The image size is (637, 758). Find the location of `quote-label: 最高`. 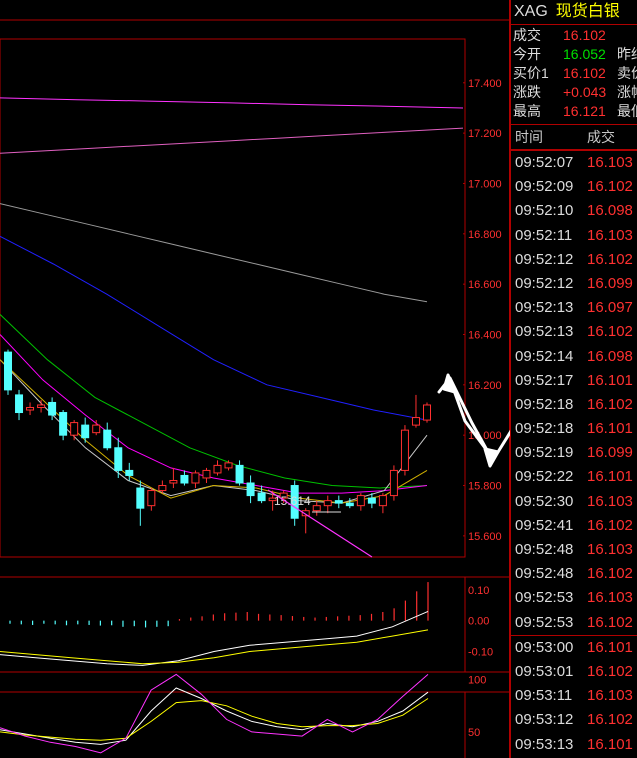

quote-label: 最高 is located at coordinates (527, 111).